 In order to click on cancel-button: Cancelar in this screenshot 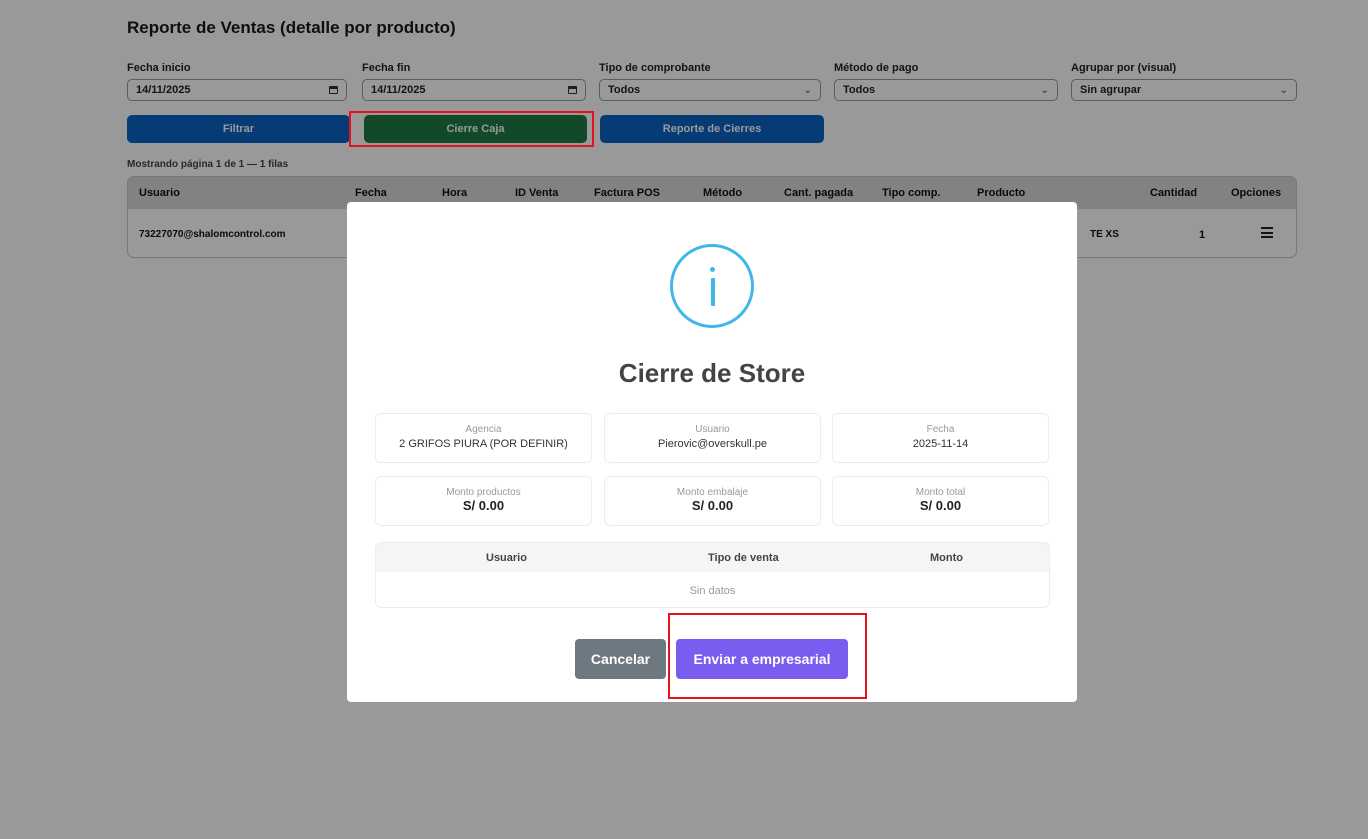, I will do `click(620, 659)`.